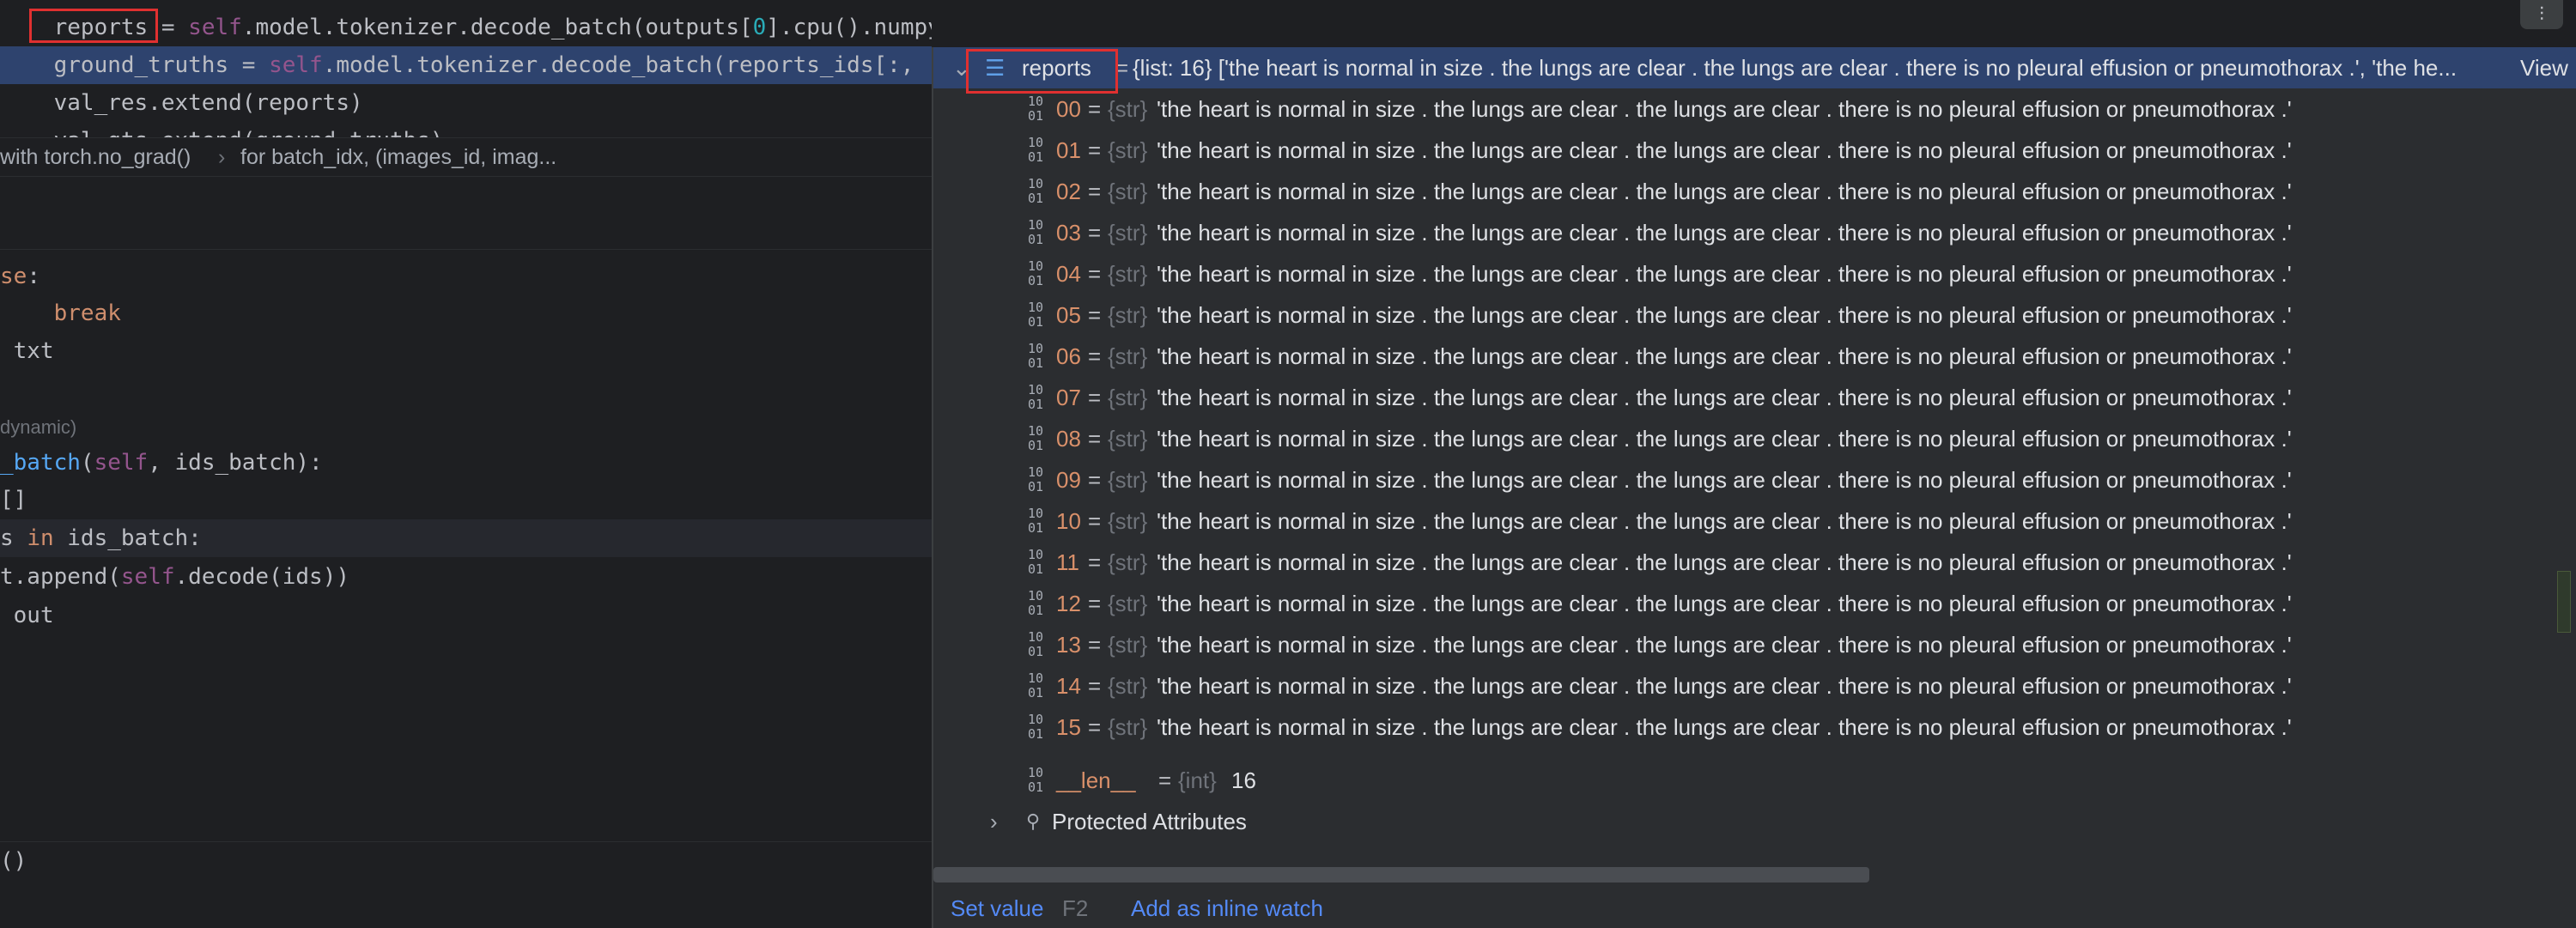 The height and width of the screenshot is (928, 2576). I want to click on popup-footer: Set value F2 Add as inline watch, so click(1755, 908).